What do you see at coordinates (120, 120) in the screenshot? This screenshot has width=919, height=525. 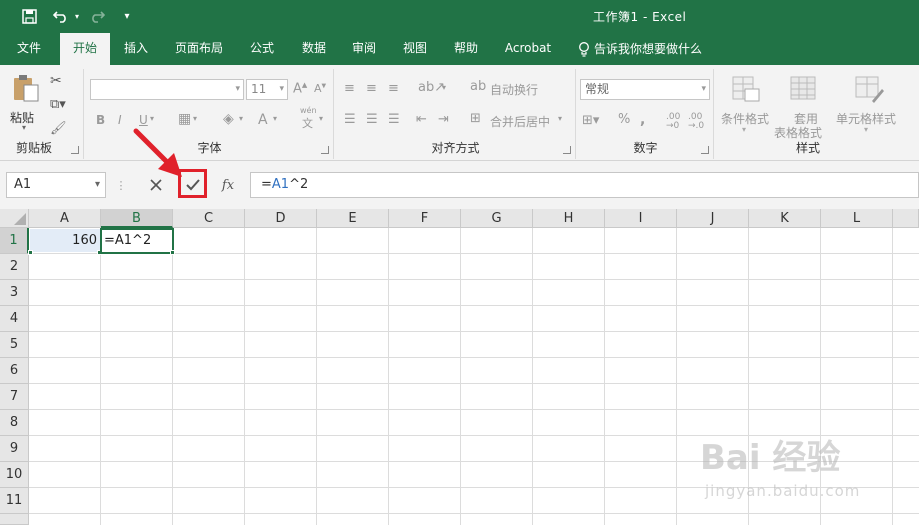 I see `italic-button: I` at bounding box center [120, 120].